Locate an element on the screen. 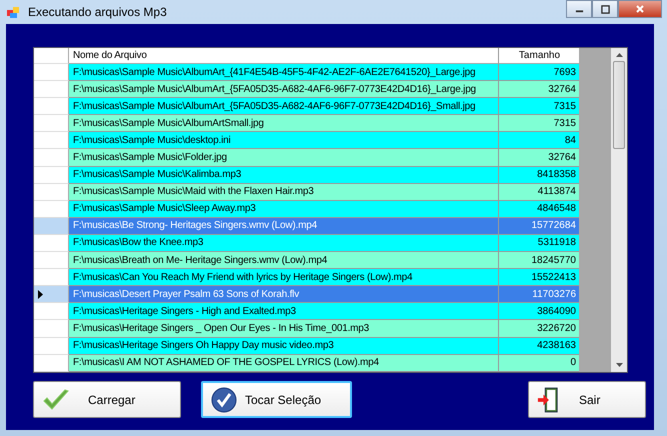 This screenshot has height=436, width=667. scroll-down-icon is located at coordinates (619, 365).